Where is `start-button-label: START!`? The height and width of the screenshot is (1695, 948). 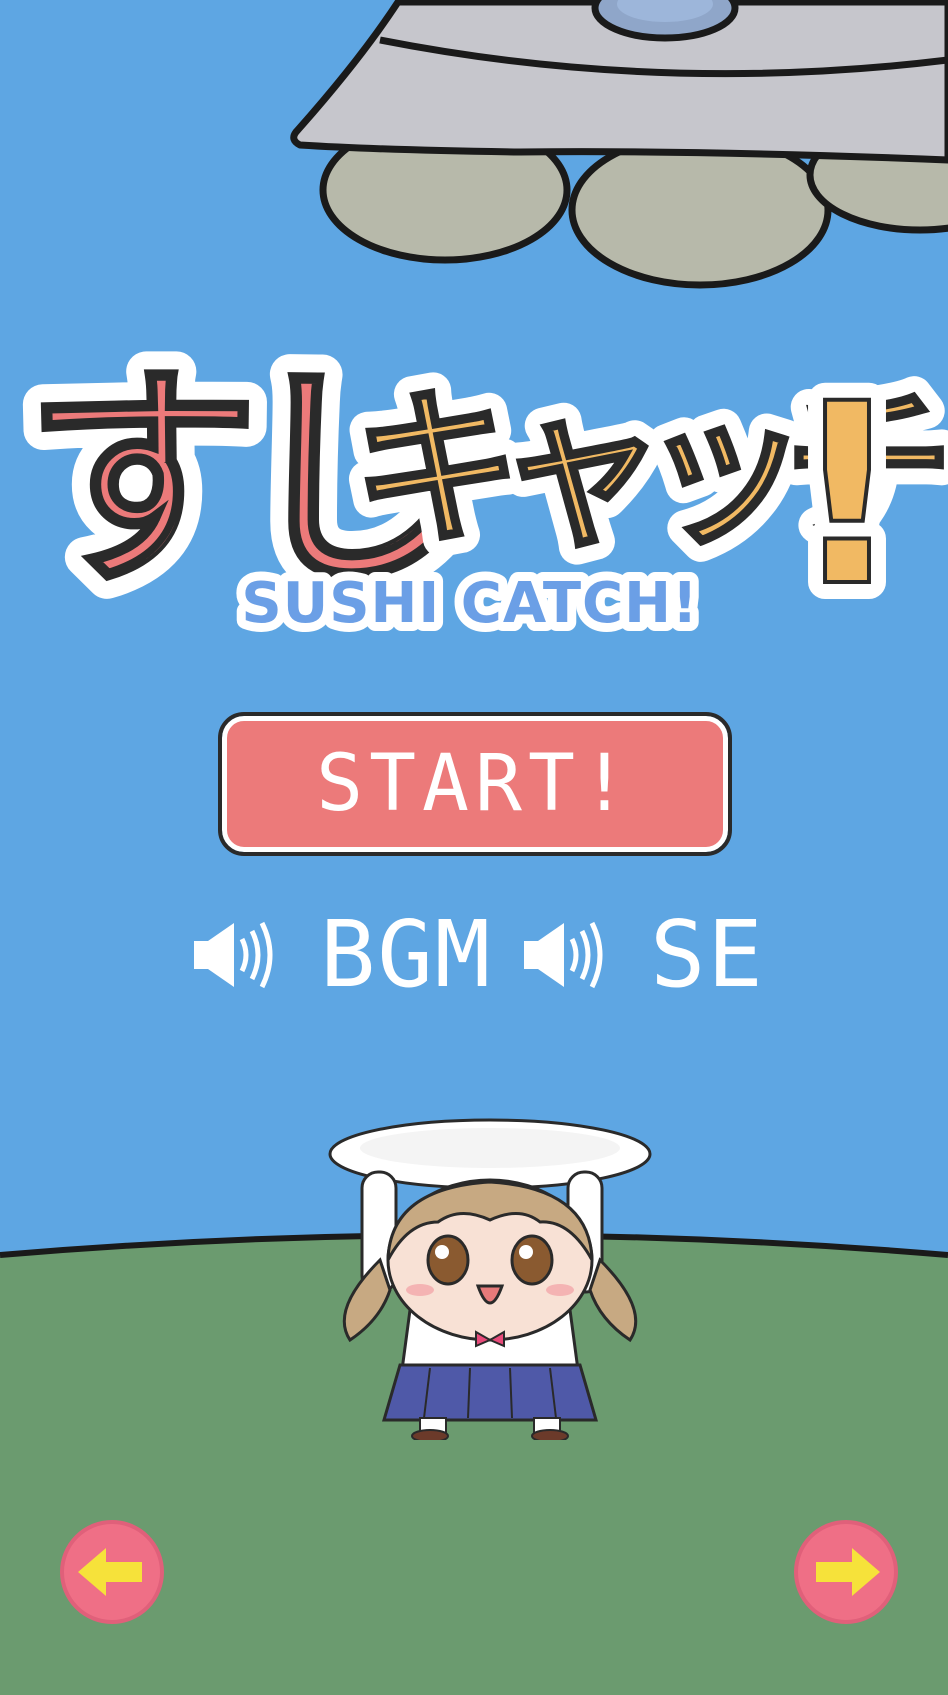 start-button-label: START! is located at coordinates (475, 784).